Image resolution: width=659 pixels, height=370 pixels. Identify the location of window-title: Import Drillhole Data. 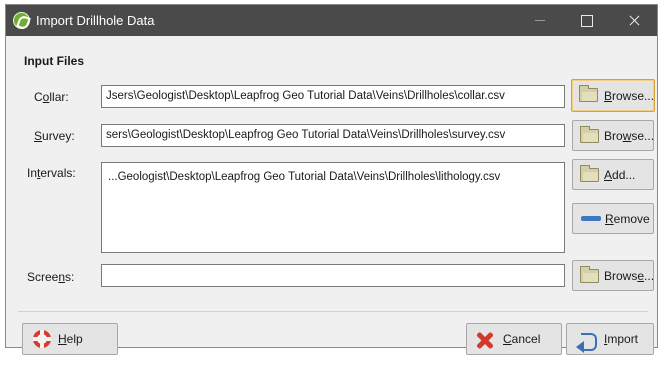
(95, 20).